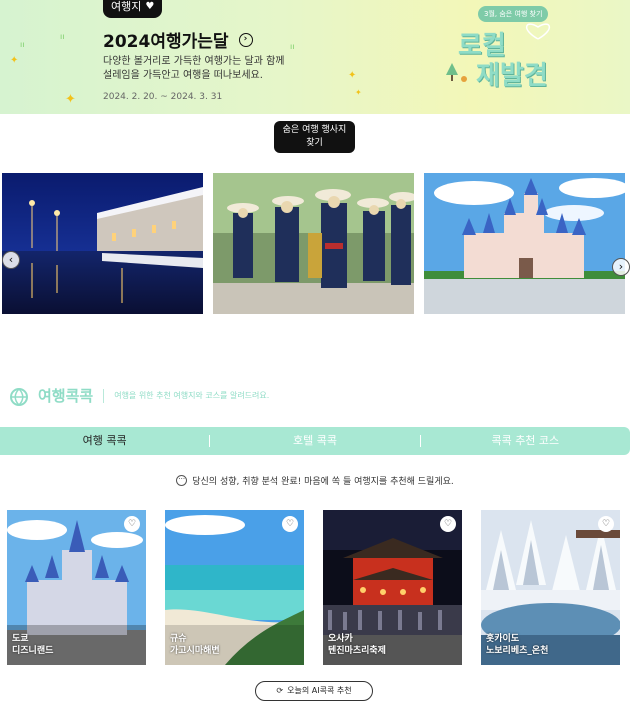  Describe the element at coordinates (512, 76) in the screenshot. I see `logo-text-2: 재발견` at that location.